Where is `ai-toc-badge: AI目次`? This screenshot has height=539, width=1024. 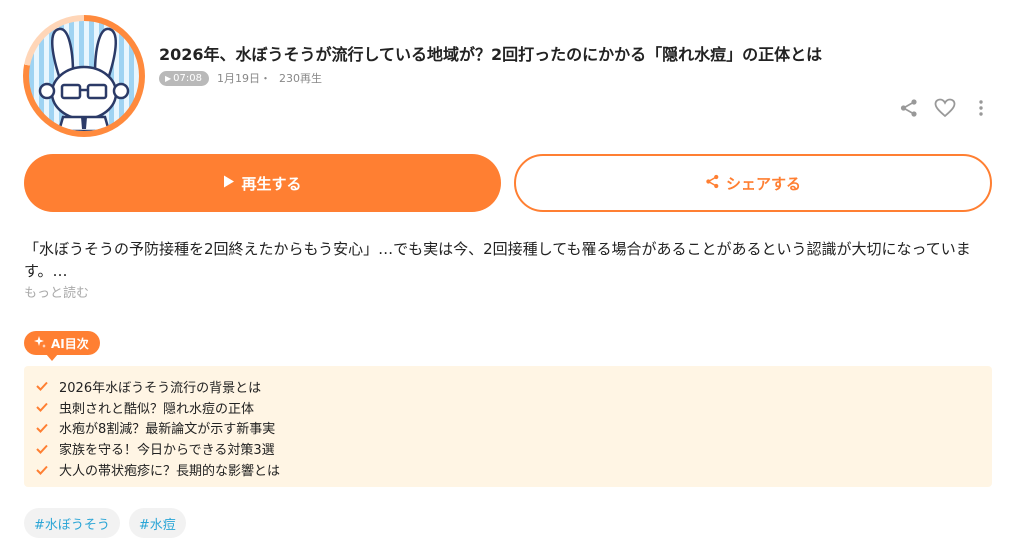
ai-toc-badge: AI目次 is located at coordinates (62, 346).